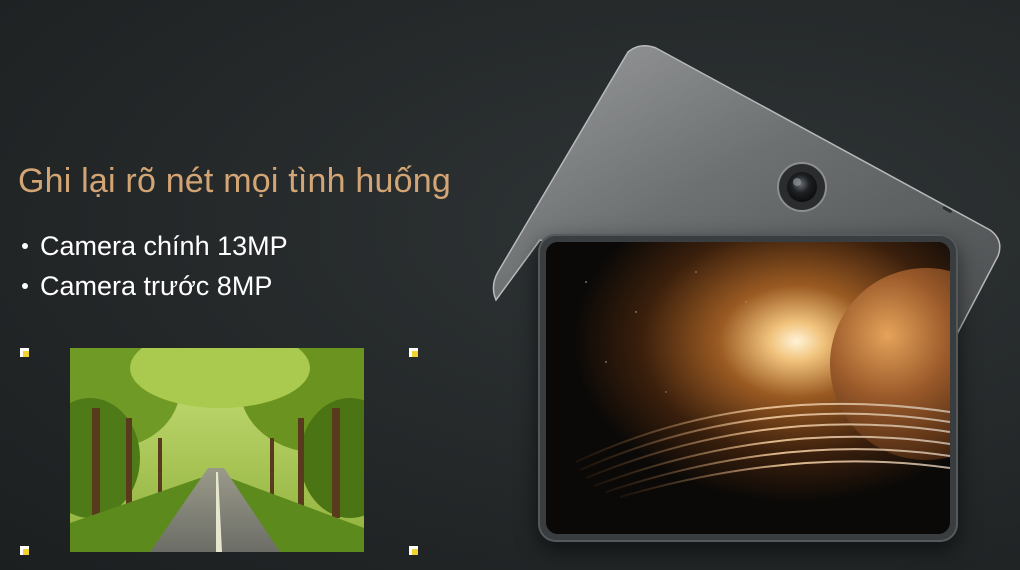 The width and height of the screenshot is (1020, 570). I want to click on headline: Ghi lại rõ nét mọi tình huống, so click(234, 181).